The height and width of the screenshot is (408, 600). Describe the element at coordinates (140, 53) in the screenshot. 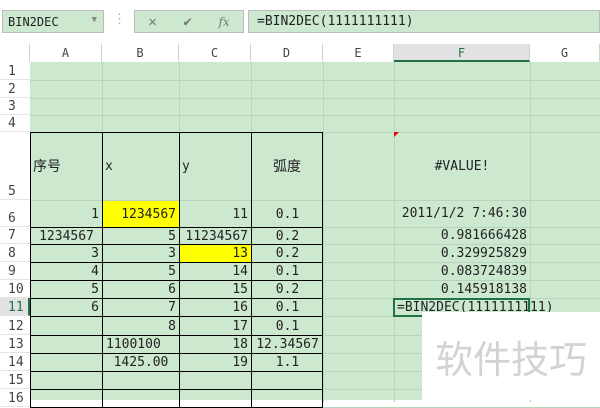

I see `column-header-B: B` at that location.